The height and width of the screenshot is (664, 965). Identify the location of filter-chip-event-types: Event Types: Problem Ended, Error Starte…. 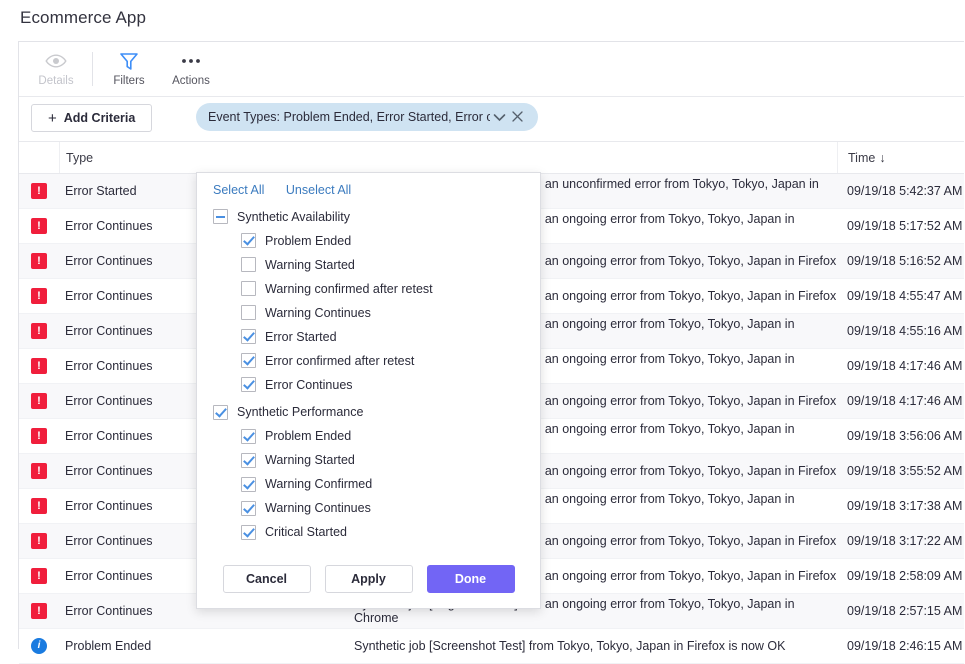
(367, 117).